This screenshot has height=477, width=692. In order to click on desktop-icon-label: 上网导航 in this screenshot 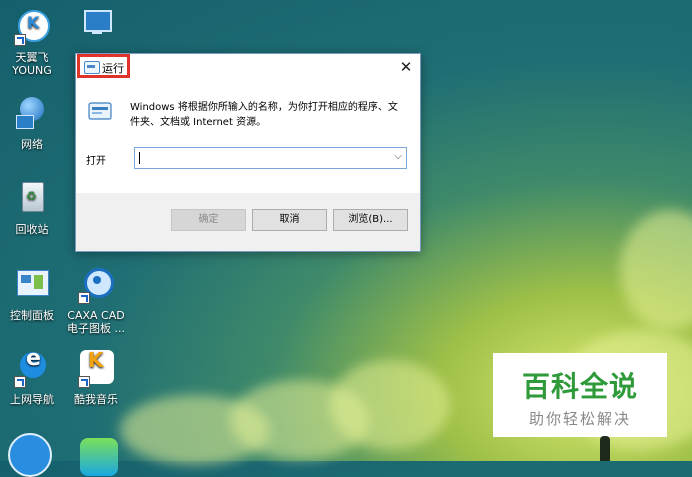, I will do `click(32, 399)`.